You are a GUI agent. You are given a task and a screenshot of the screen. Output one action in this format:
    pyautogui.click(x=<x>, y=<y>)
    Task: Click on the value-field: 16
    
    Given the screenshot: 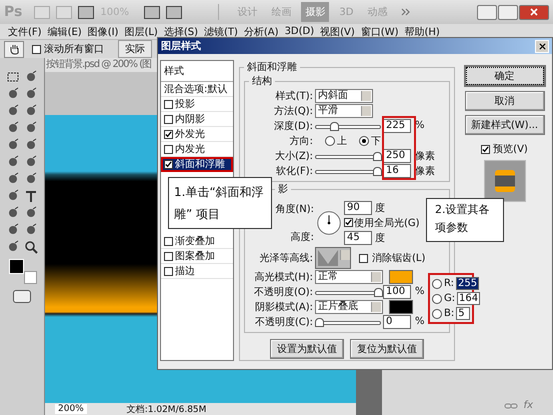 What is the action you would take?
    pyautogui.click(x=397, y=171)
    